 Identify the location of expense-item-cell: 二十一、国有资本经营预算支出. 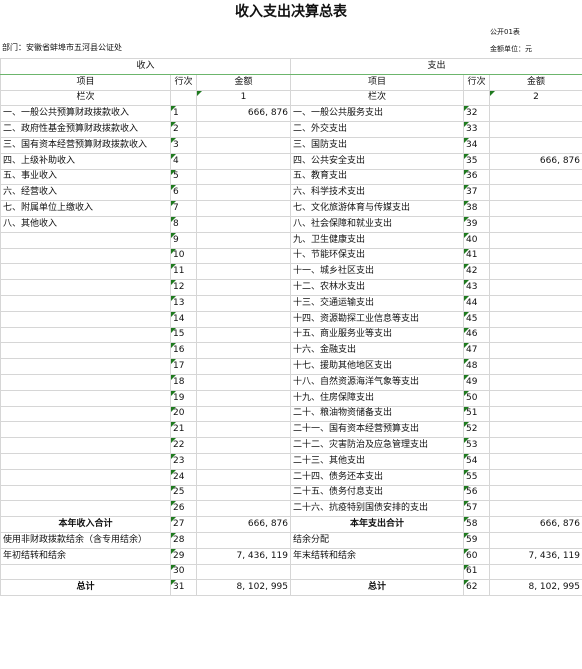
(377, 430).